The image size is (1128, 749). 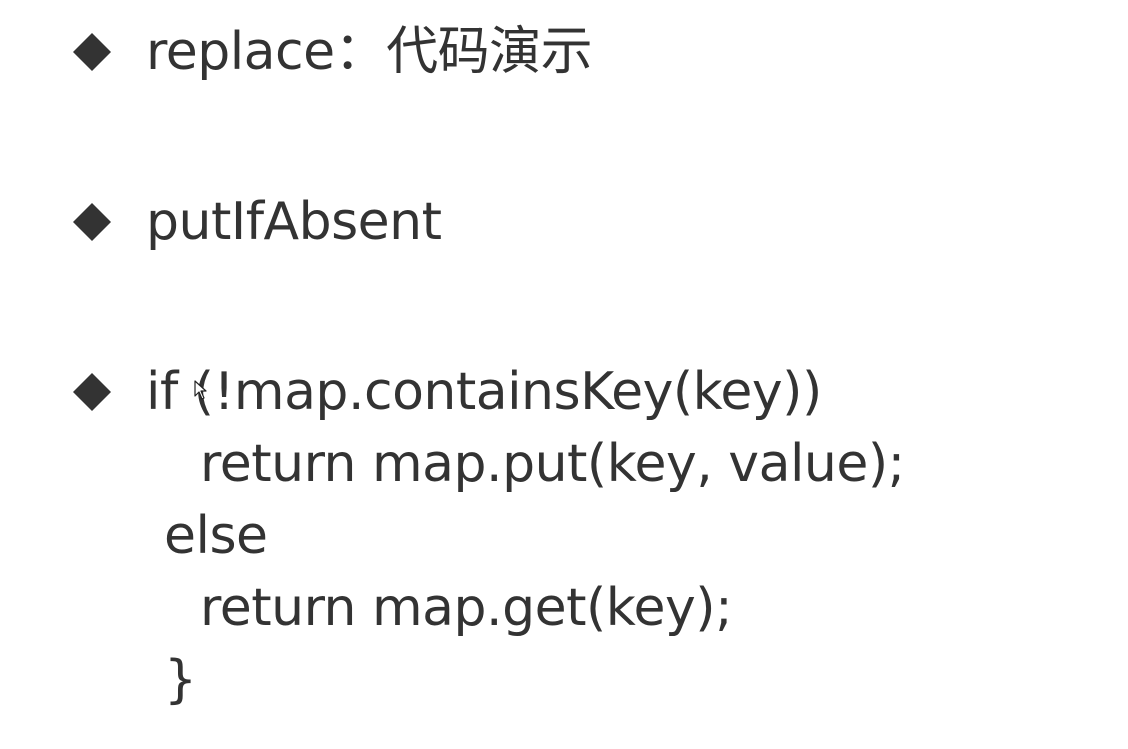 What do you see at coordinates (369, 52) in the screenshot?
I see `bullet-replace-text: replace：代码演示` at bounding box center [369, 52].